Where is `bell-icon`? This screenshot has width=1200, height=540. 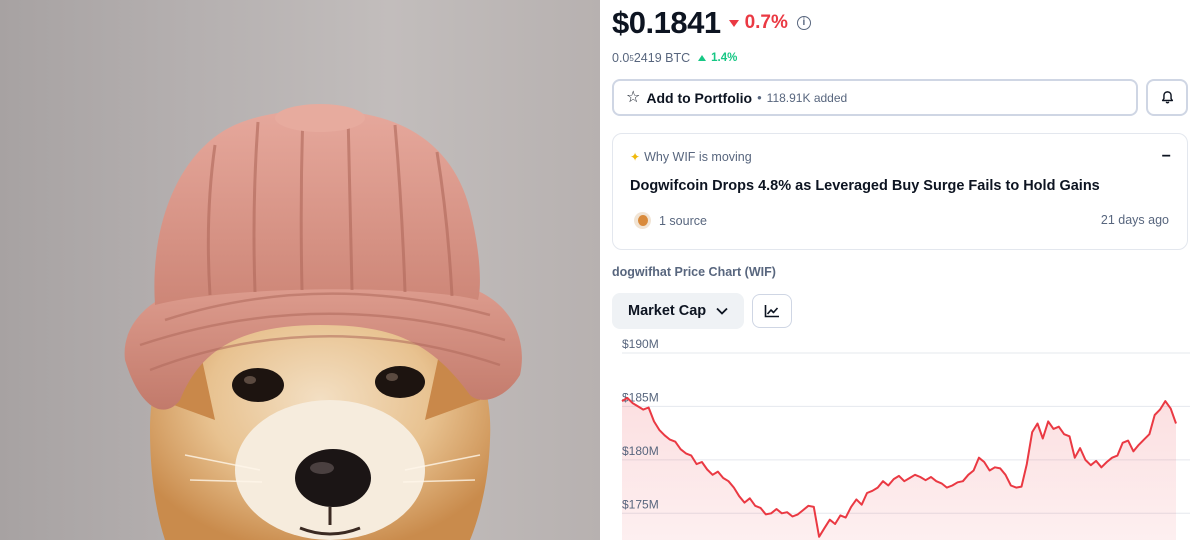
bell-icon is located at coordinates (1167, 97).